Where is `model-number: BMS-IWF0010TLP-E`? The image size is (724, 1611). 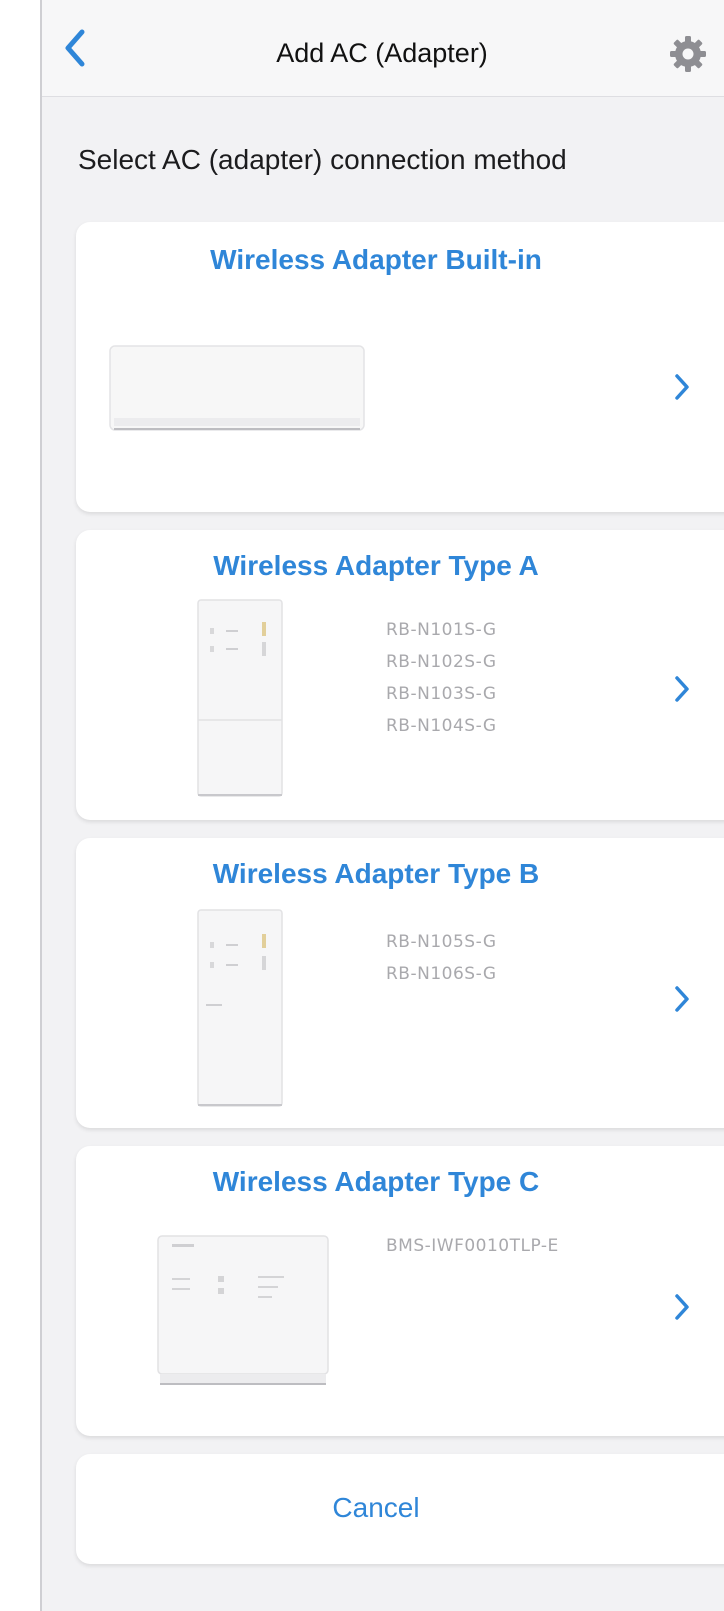 model-number: BMS-IWF0010TLP-E is located at coordinates (472, 1246).